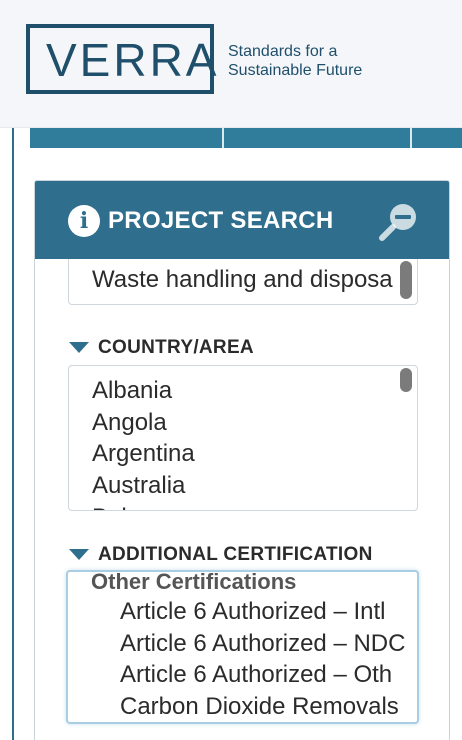 This screenshot has width=462, height=740. Describe the element at coordinates (283, 51) in the screenshot. I see `tagline-line-1: Standards for a` at that location.